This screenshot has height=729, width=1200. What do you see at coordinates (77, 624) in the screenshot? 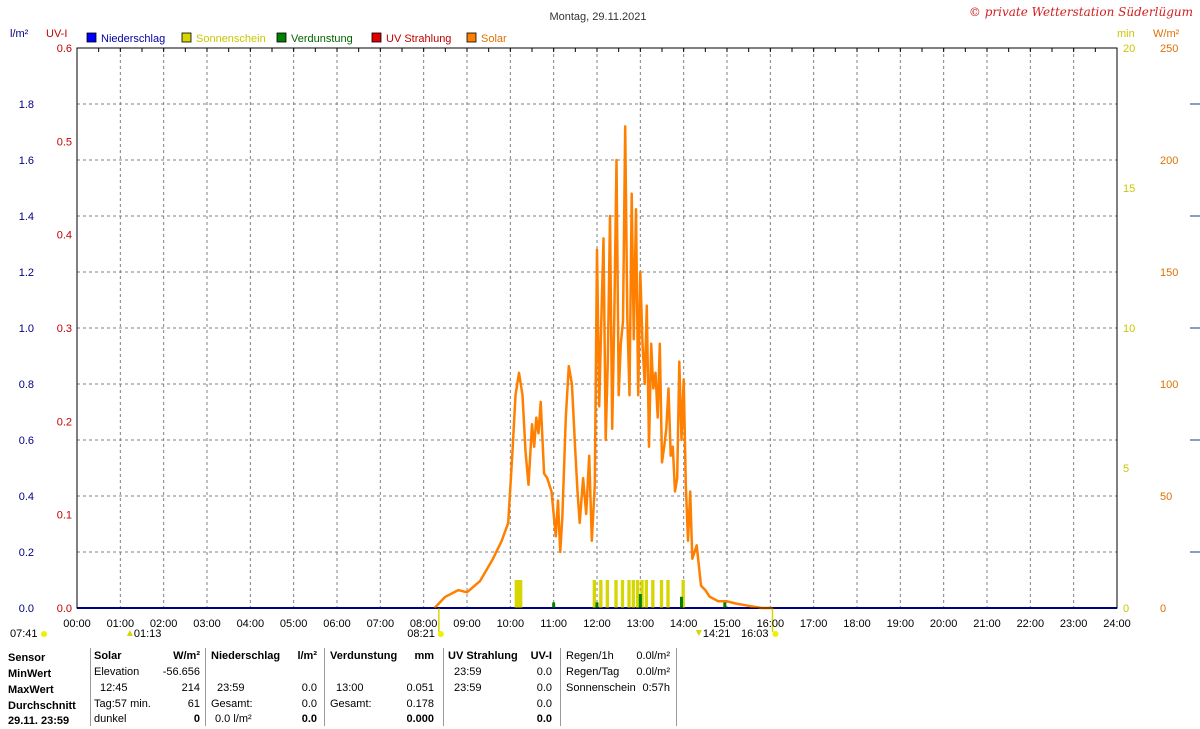
I see `x-tick-label: 00:00` at bounding box center [77, 624].